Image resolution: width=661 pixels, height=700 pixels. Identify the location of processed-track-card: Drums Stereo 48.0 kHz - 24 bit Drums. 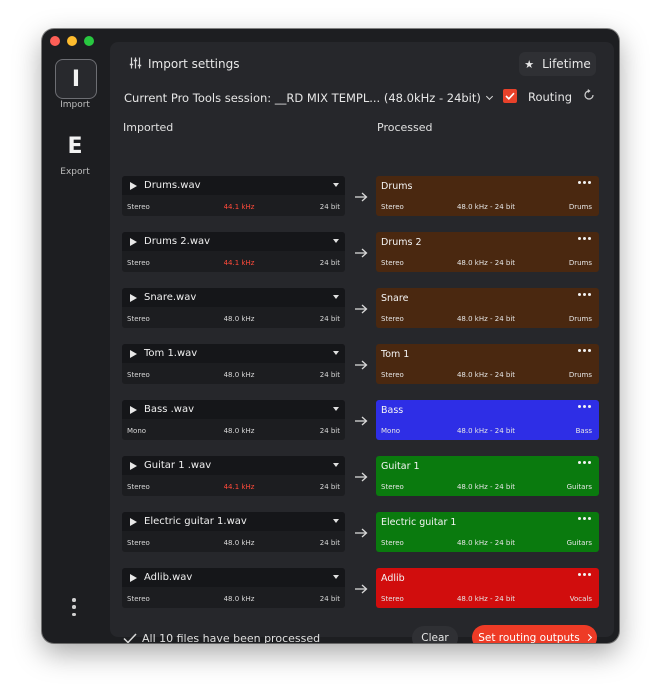
(487, 196).